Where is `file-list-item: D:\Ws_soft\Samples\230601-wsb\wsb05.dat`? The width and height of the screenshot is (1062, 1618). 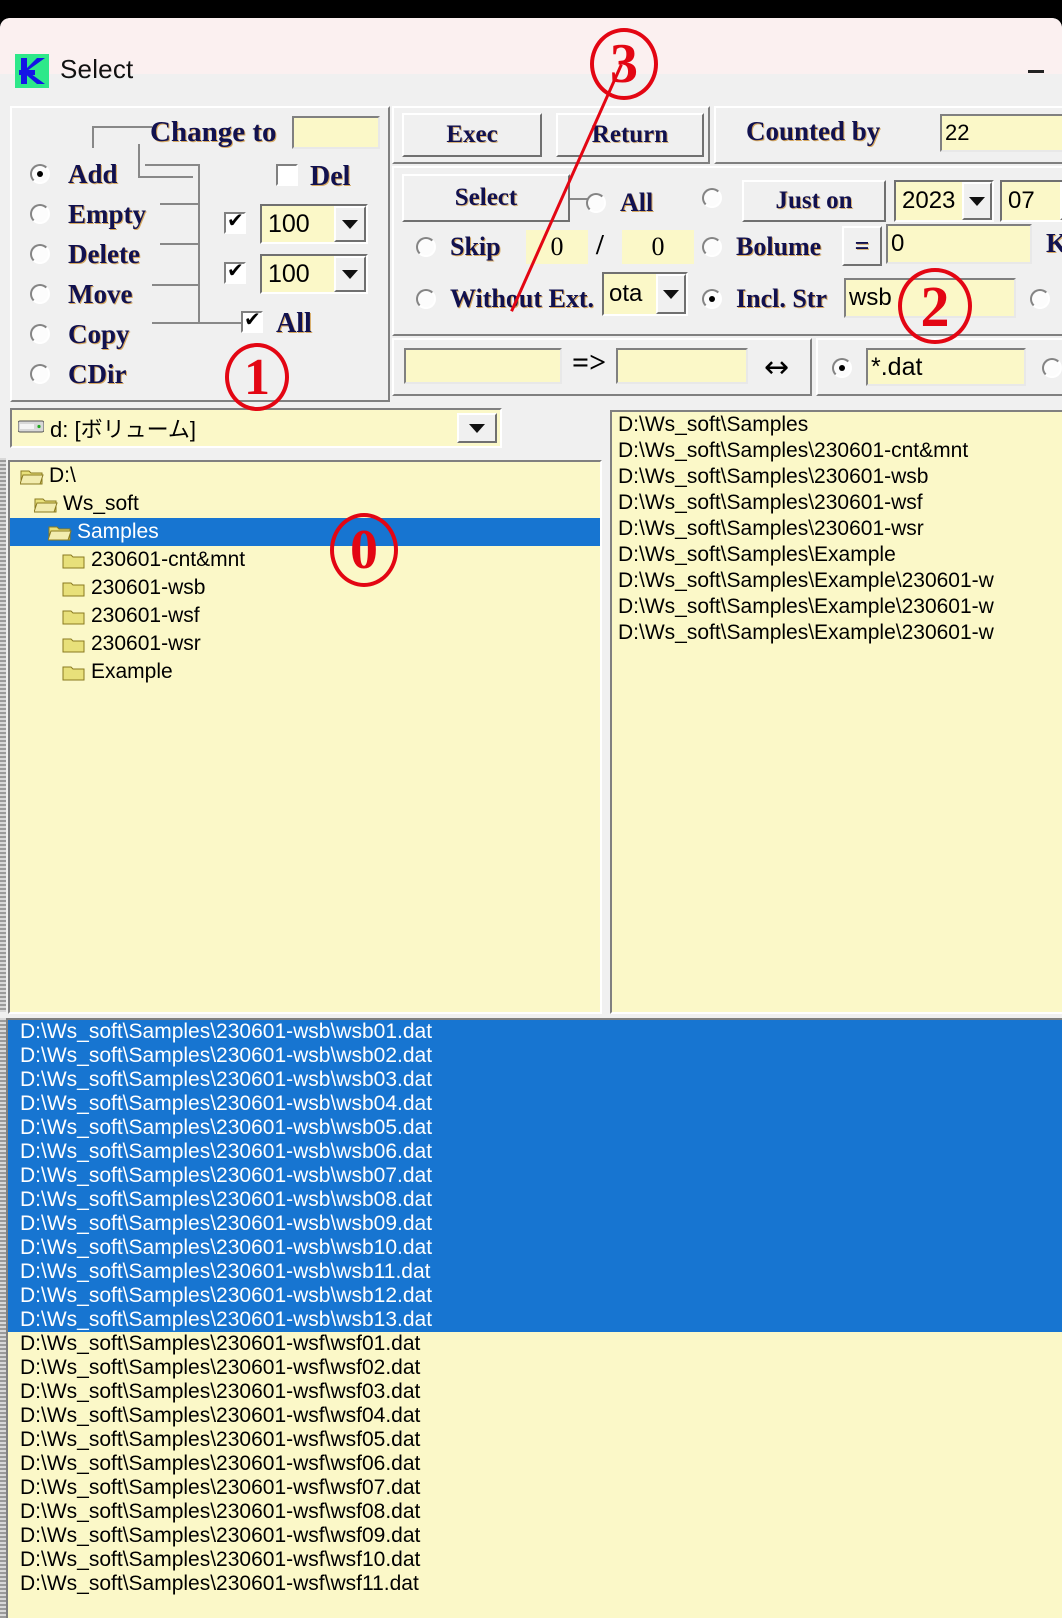
file-list-item: D:\Ws_soft\Samples\230601-wsb\wsb05.dat is located at coordinates (535, 1128).